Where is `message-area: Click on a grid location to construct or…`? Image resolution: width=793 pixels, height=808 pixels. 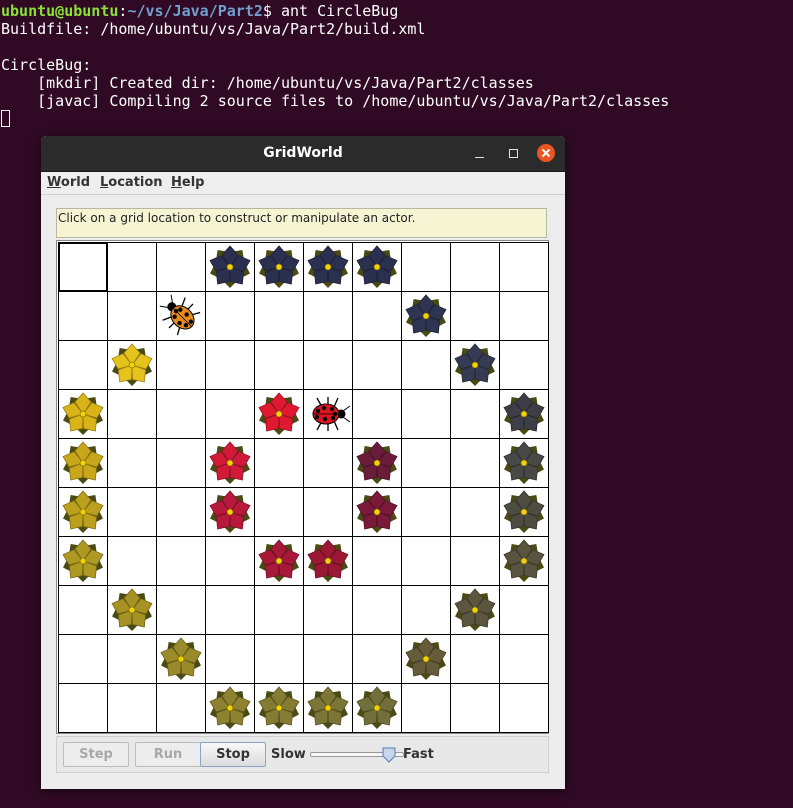
message-area: Click on a grid location to construct or… is located at coordinates (301, 223).